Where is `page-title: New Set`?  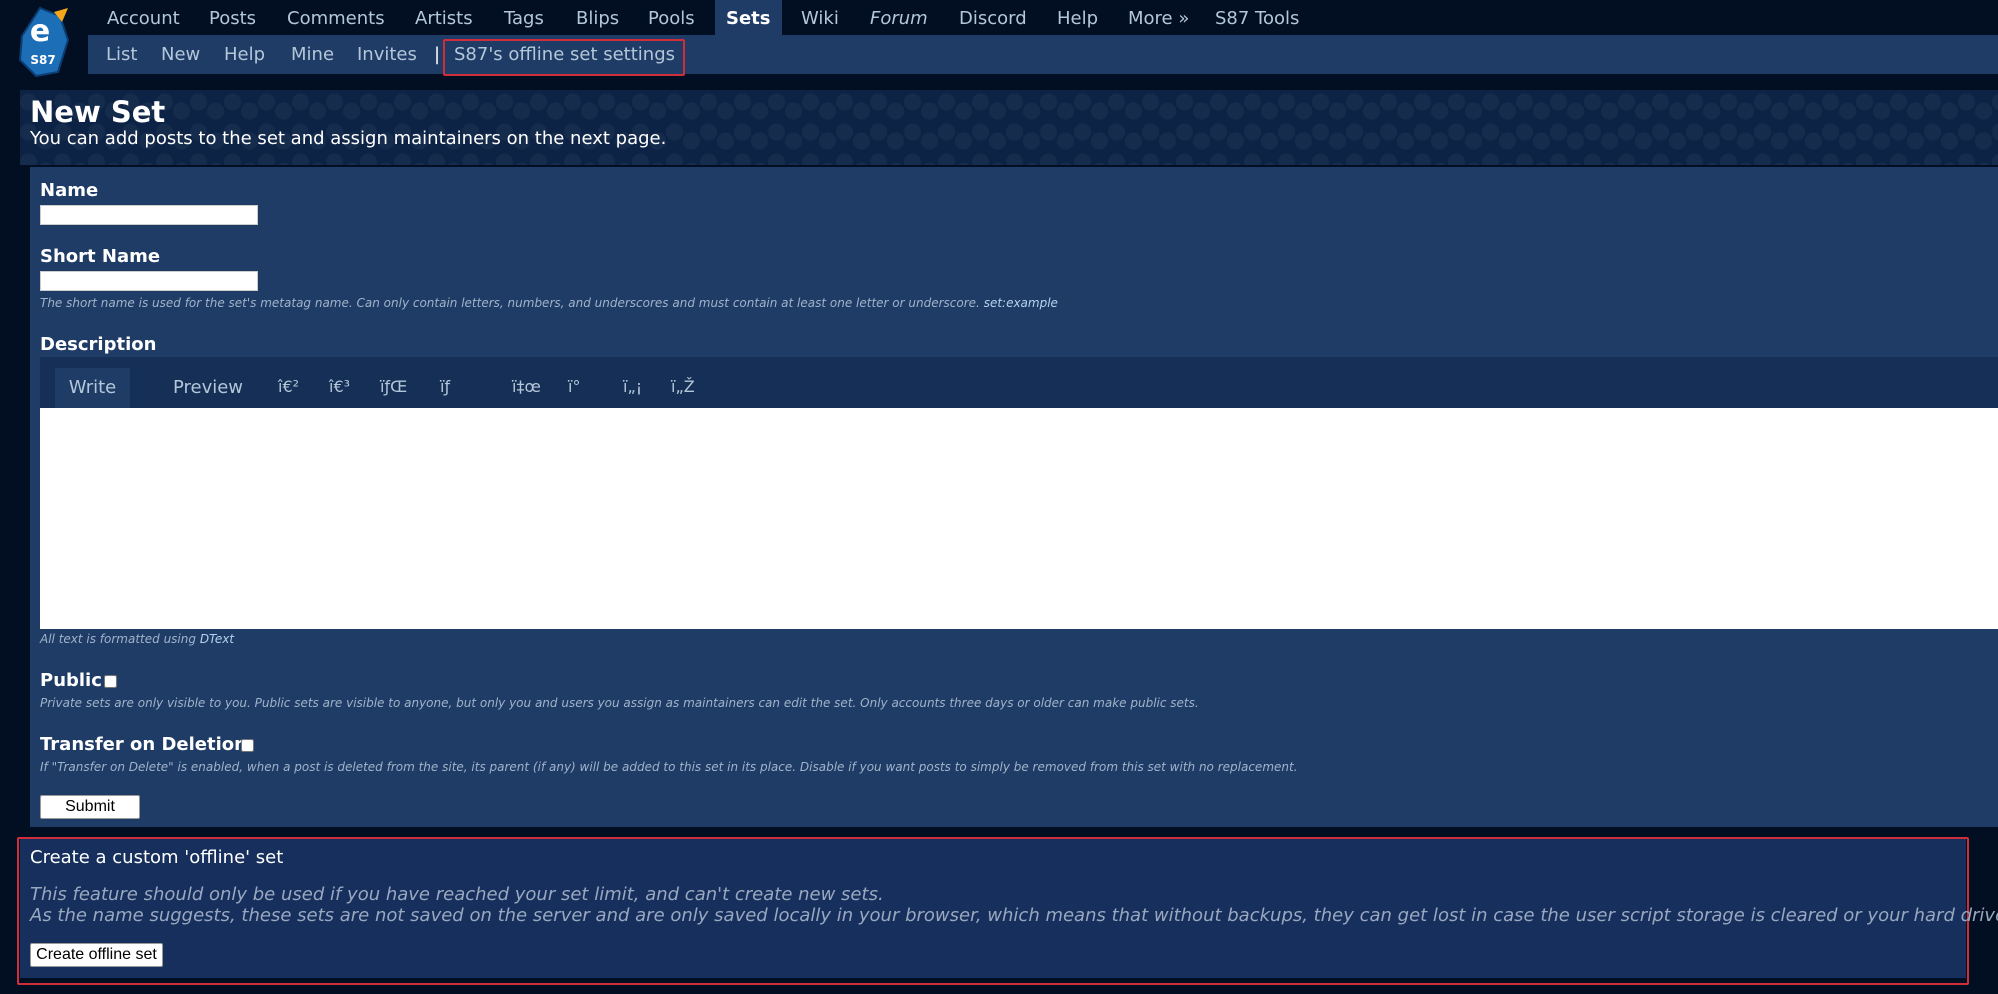
page-title: New Set is located at coordinates (98, 112).